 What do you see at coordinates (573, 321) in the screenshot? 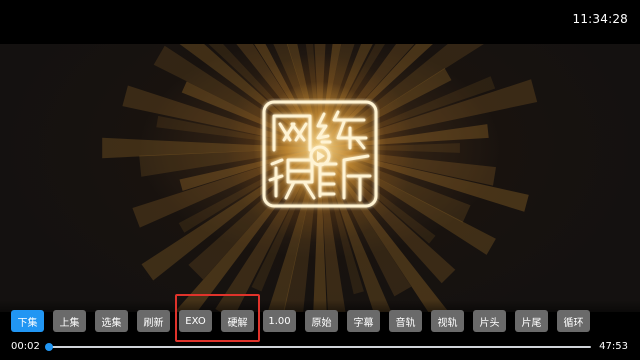
I see `control-button-13: 循环` at bounding box center [573, 321].